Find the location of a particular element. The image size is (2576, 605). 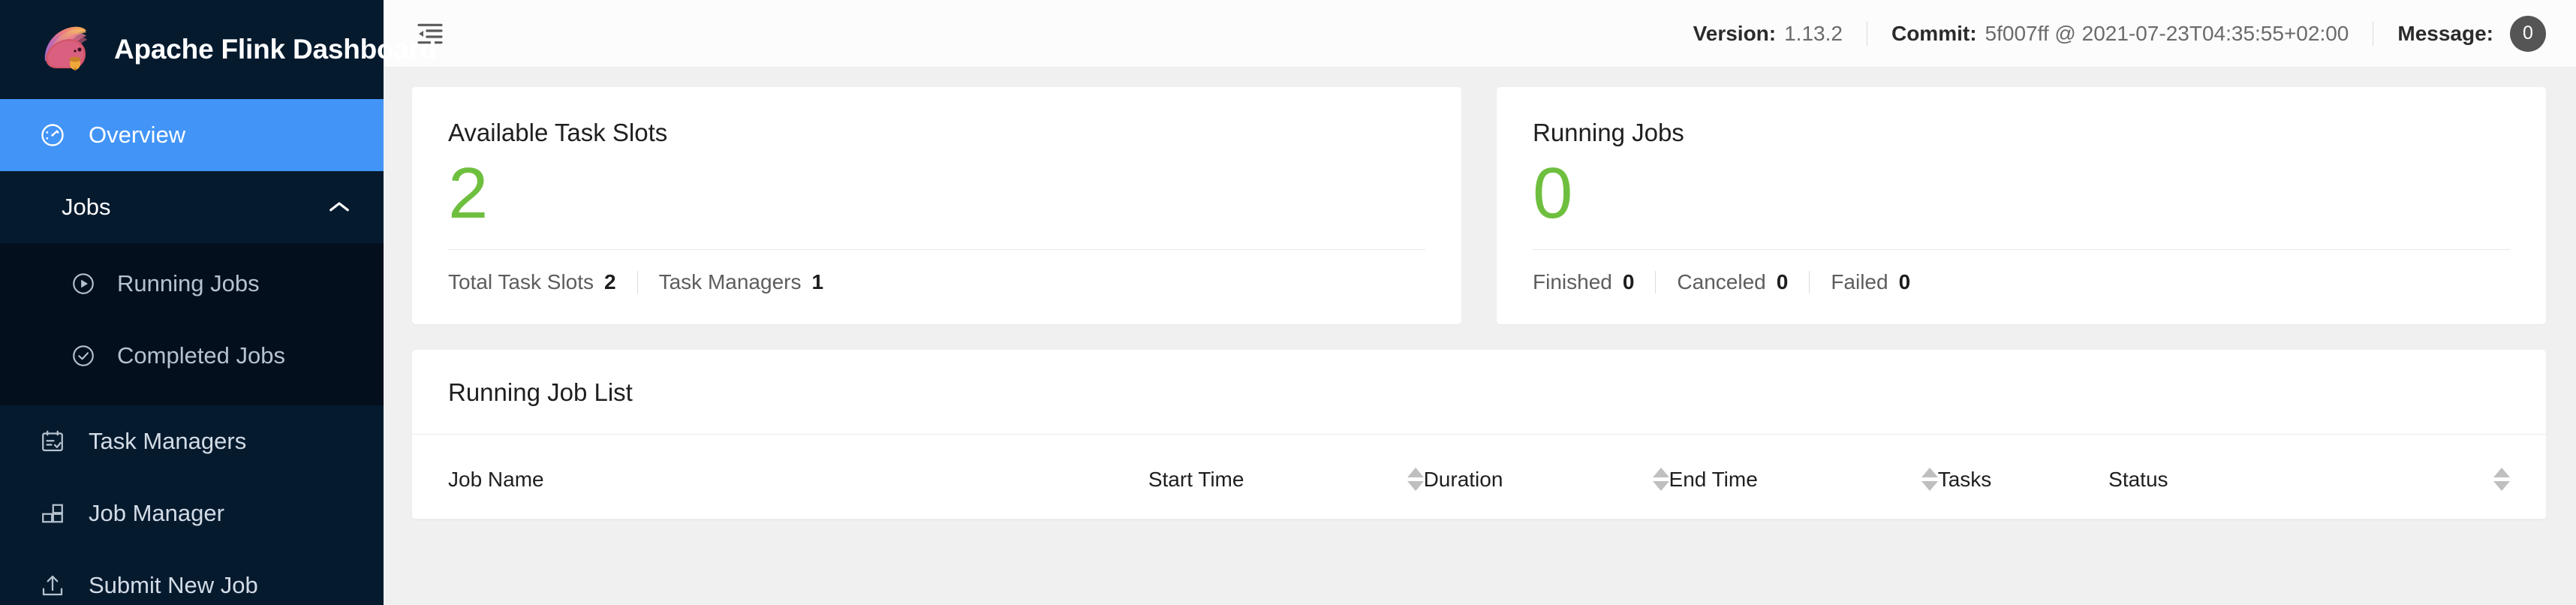

sidebar-submenu-jobs: Running Jobs Completed Jobs is located at coordinates (192, 324).